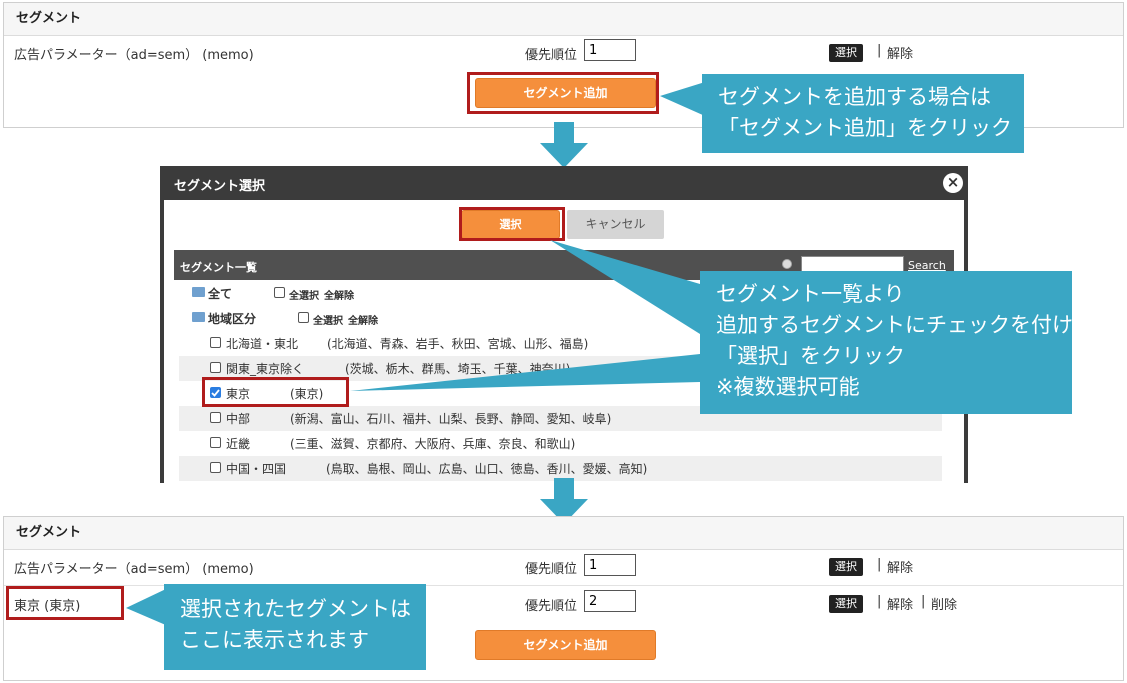 The height and width of the screenshot is (683, 1127). What do you see at coordinates (265, 369) in the screenshot?
I see `list-item-label: 関東_東京除く` at bounding box center [265, 369].